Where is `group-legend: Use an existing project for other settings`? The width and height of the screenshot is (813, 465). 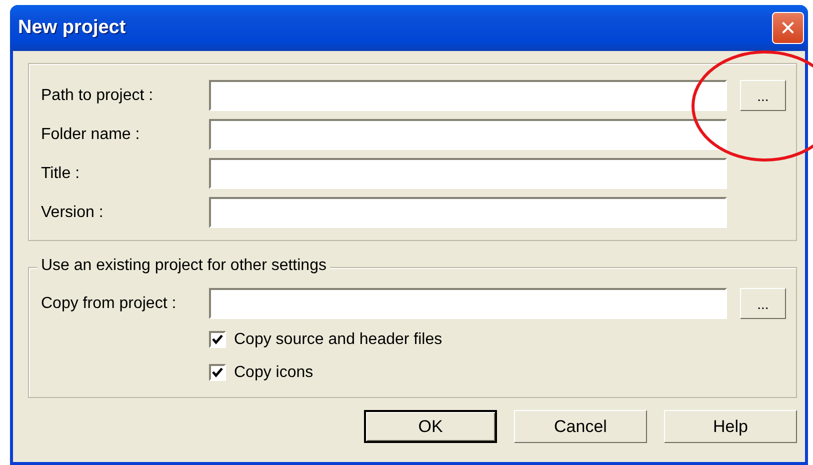 group-legend: Use an existing project for other settings is located at coordinates (183, 266).